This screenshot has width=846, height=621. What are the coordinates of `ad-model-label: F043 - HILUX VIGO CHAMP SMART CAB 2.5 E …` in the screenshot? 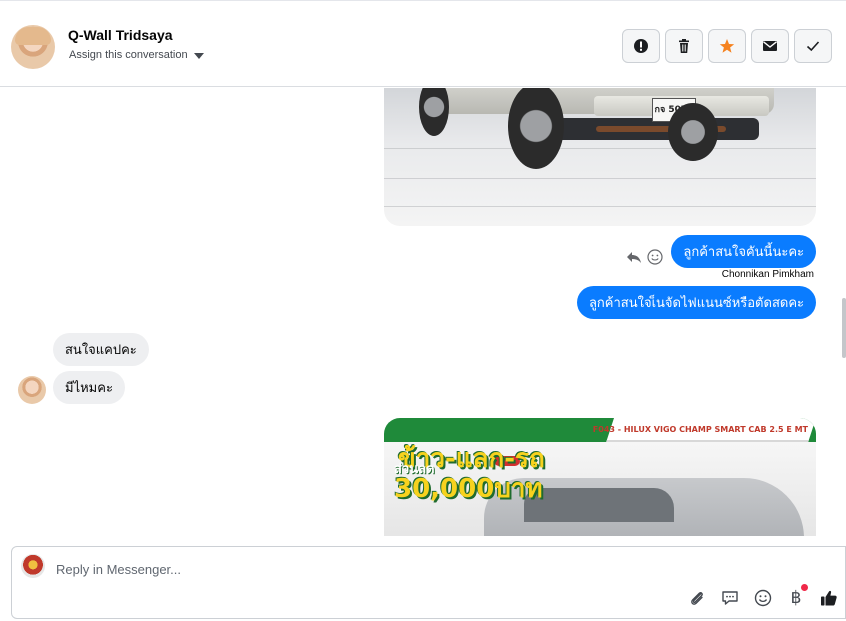 It's located at (700, 429).